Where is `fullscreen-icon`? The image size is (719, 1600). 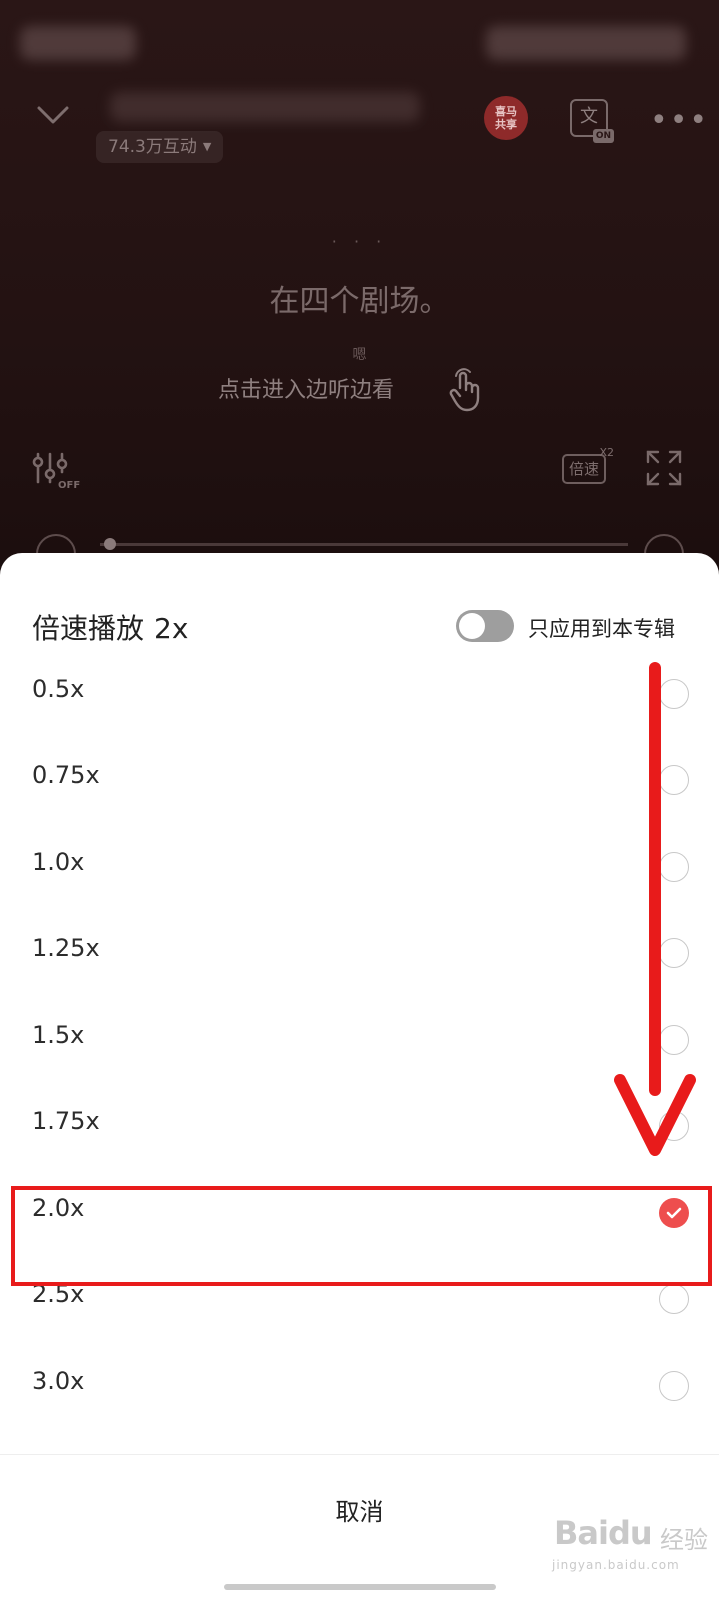 fullscreen-icon is located at coordinates (664, 468).